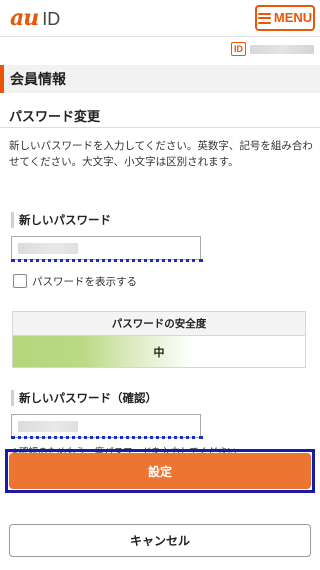 Image resolution: width=320 pixels, height=570 pixels. Describe the element at coordinates (160, 471) in the screenshot. I see `submit-button: 設定` at that location.